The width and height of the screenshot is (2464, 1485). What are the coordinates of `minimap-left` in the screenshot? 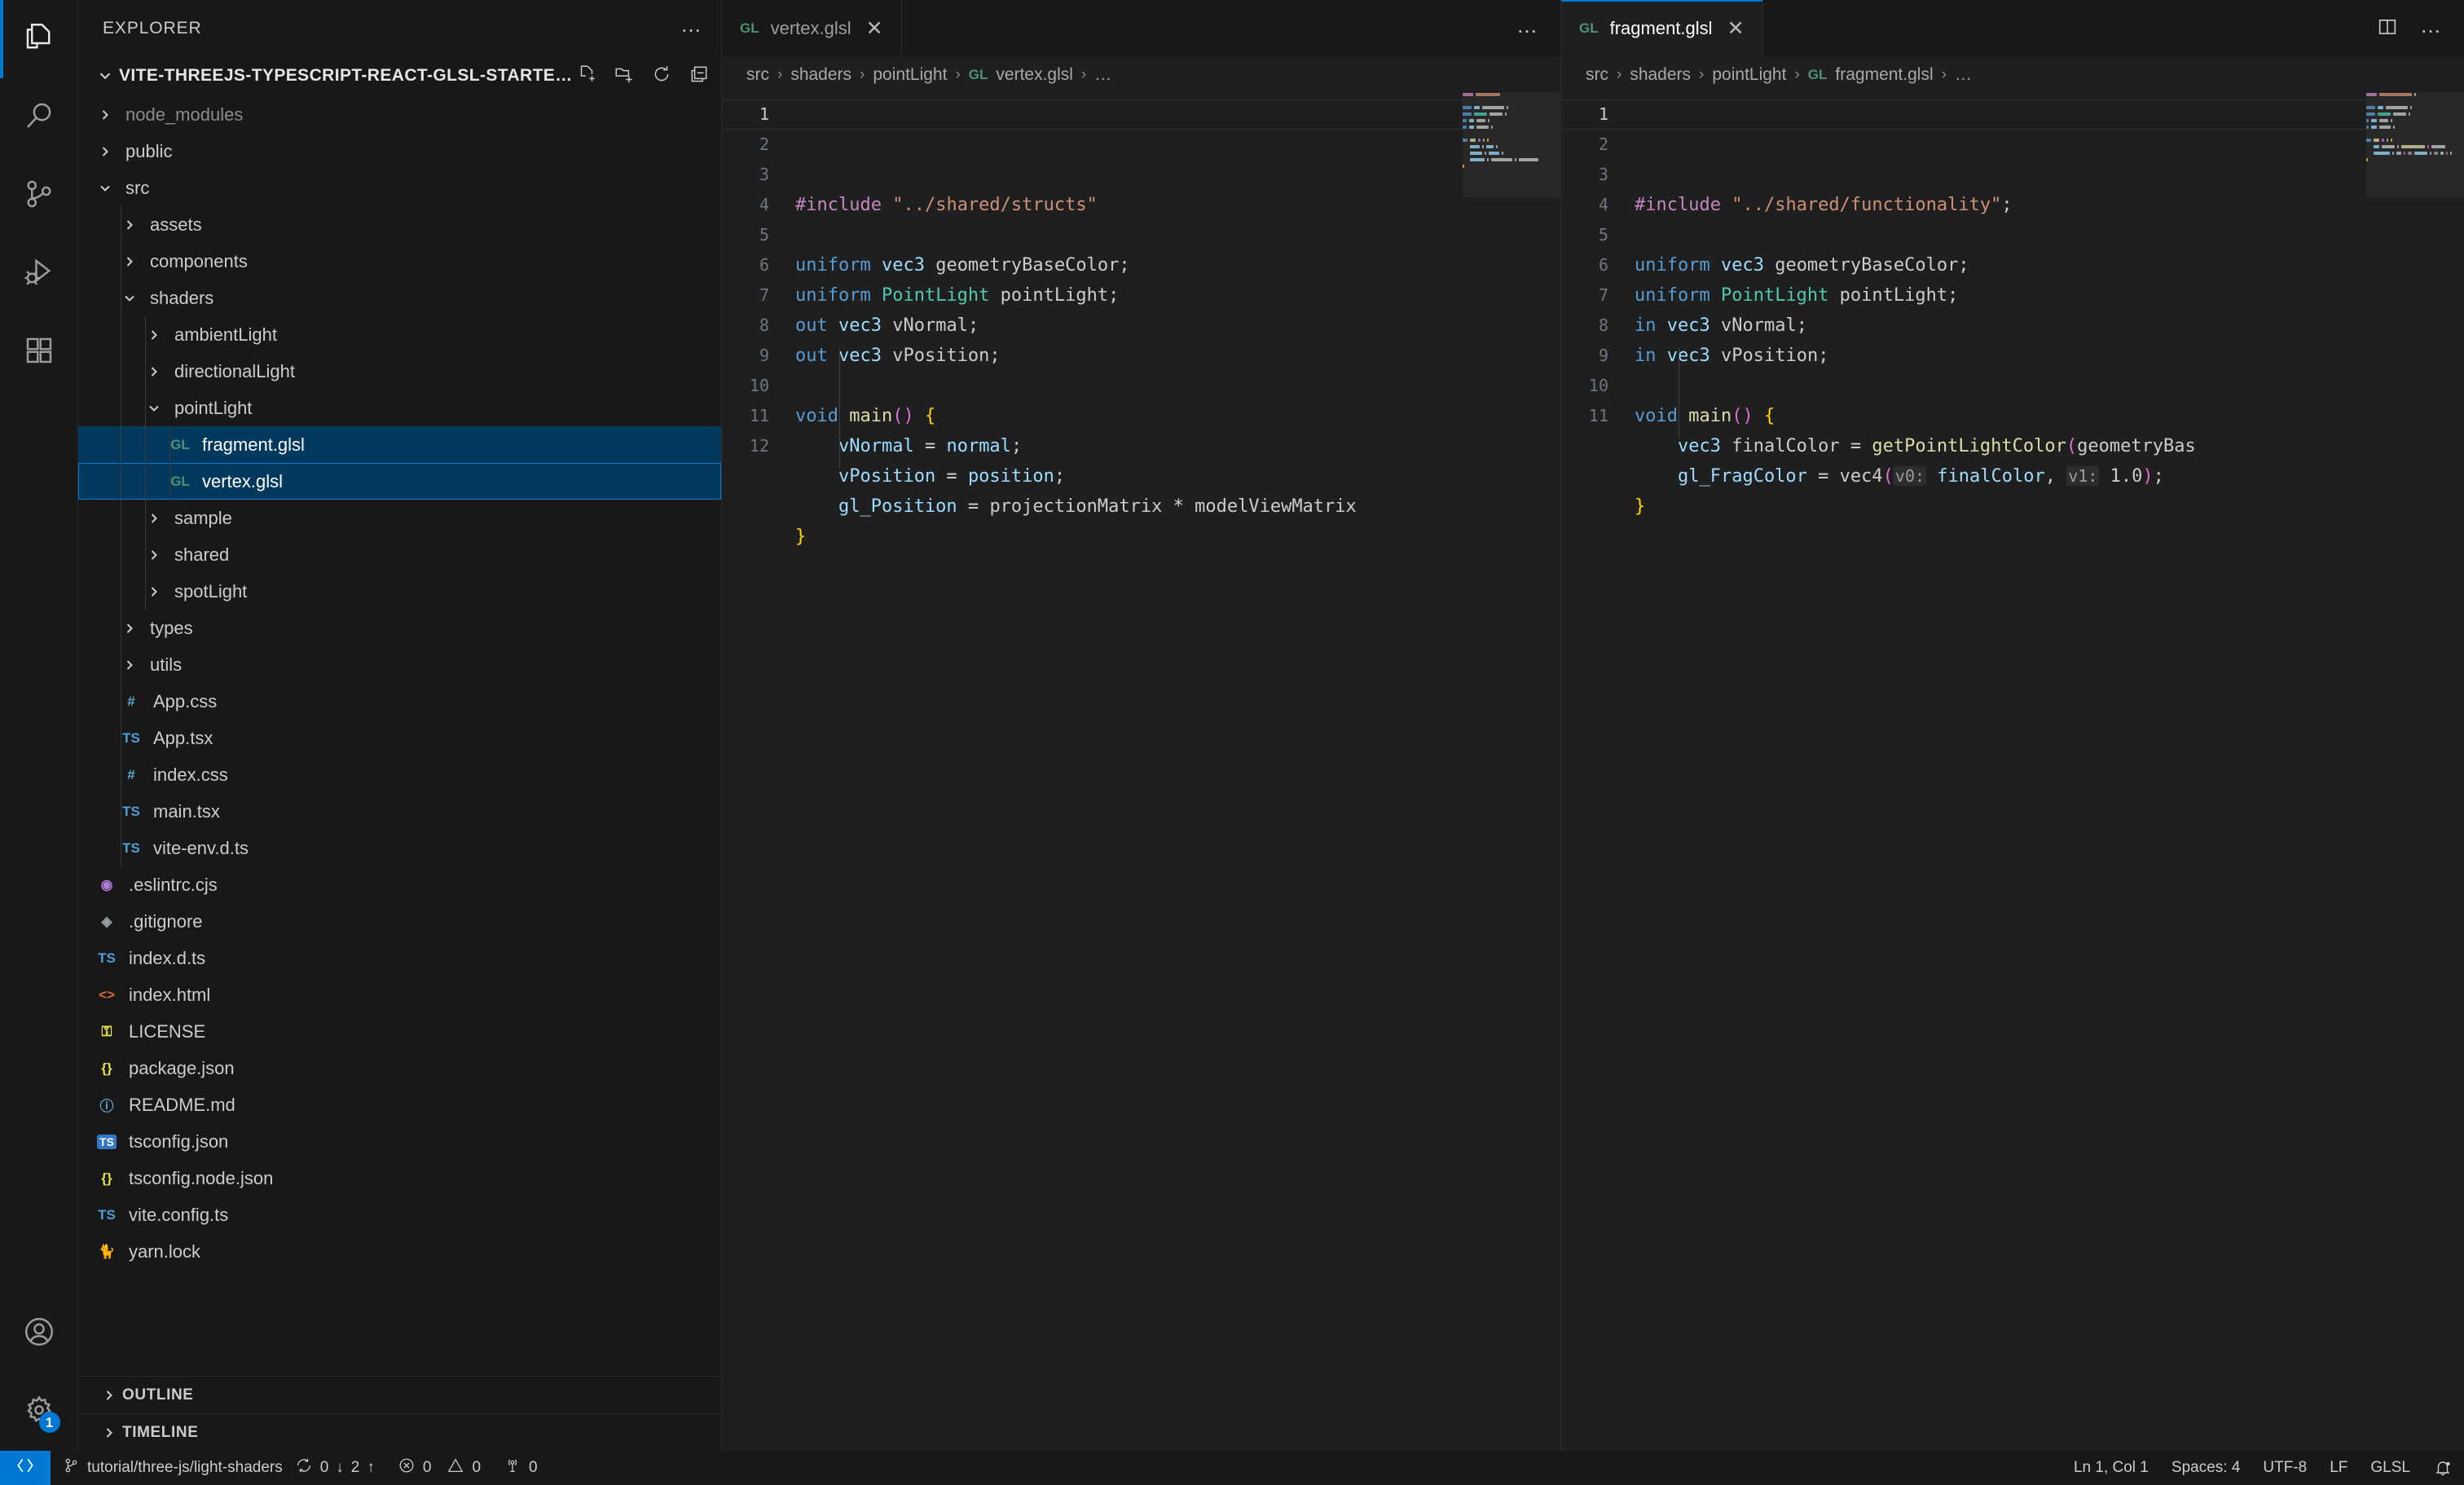 It's located at (1511, 772).